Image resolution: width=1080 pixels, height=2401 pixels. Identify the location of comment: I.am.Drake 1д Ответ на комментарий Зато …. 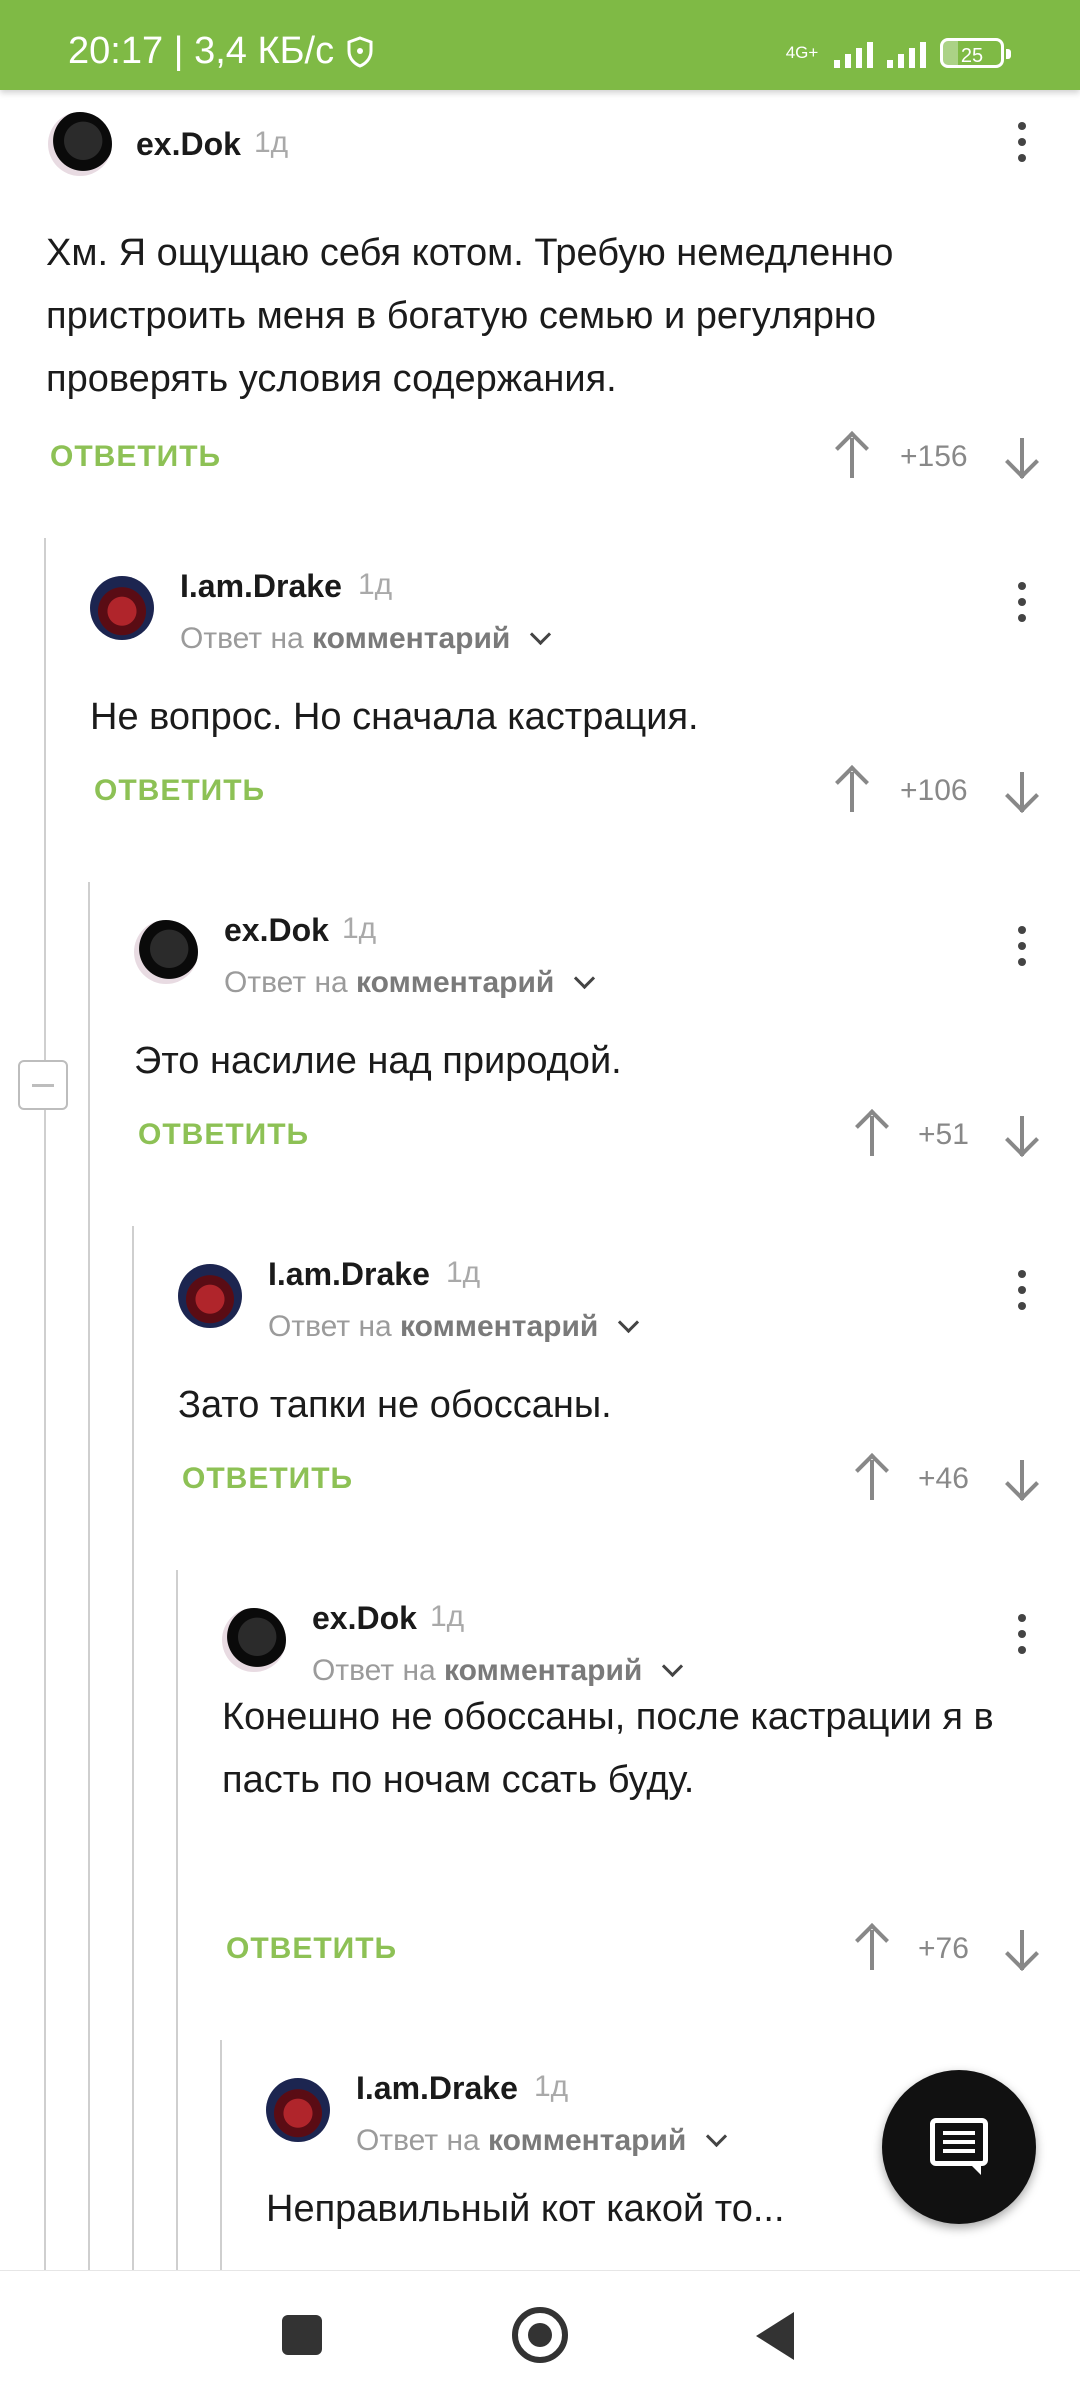
(607, 1391).